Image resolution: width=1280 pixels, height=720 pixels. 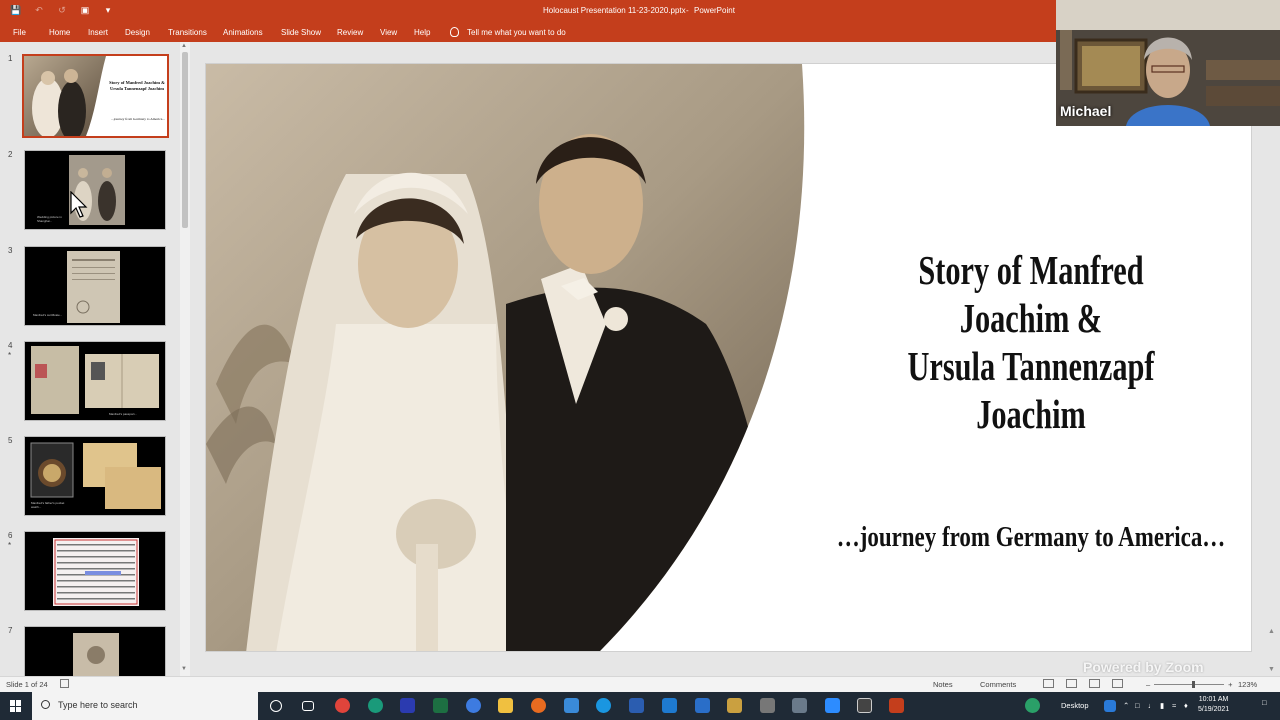 I want to click on tab-design: Design, so click(x=137, y=32).